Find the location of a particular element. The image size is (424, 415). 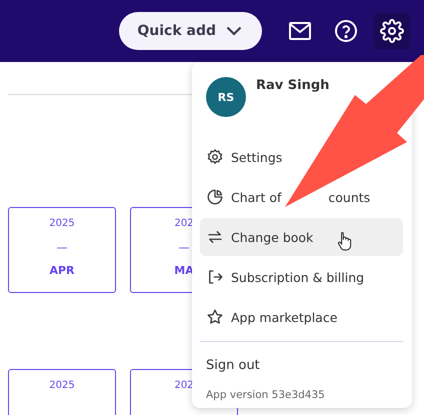

menu-item-label: counts is located at coordinates (349, 197).